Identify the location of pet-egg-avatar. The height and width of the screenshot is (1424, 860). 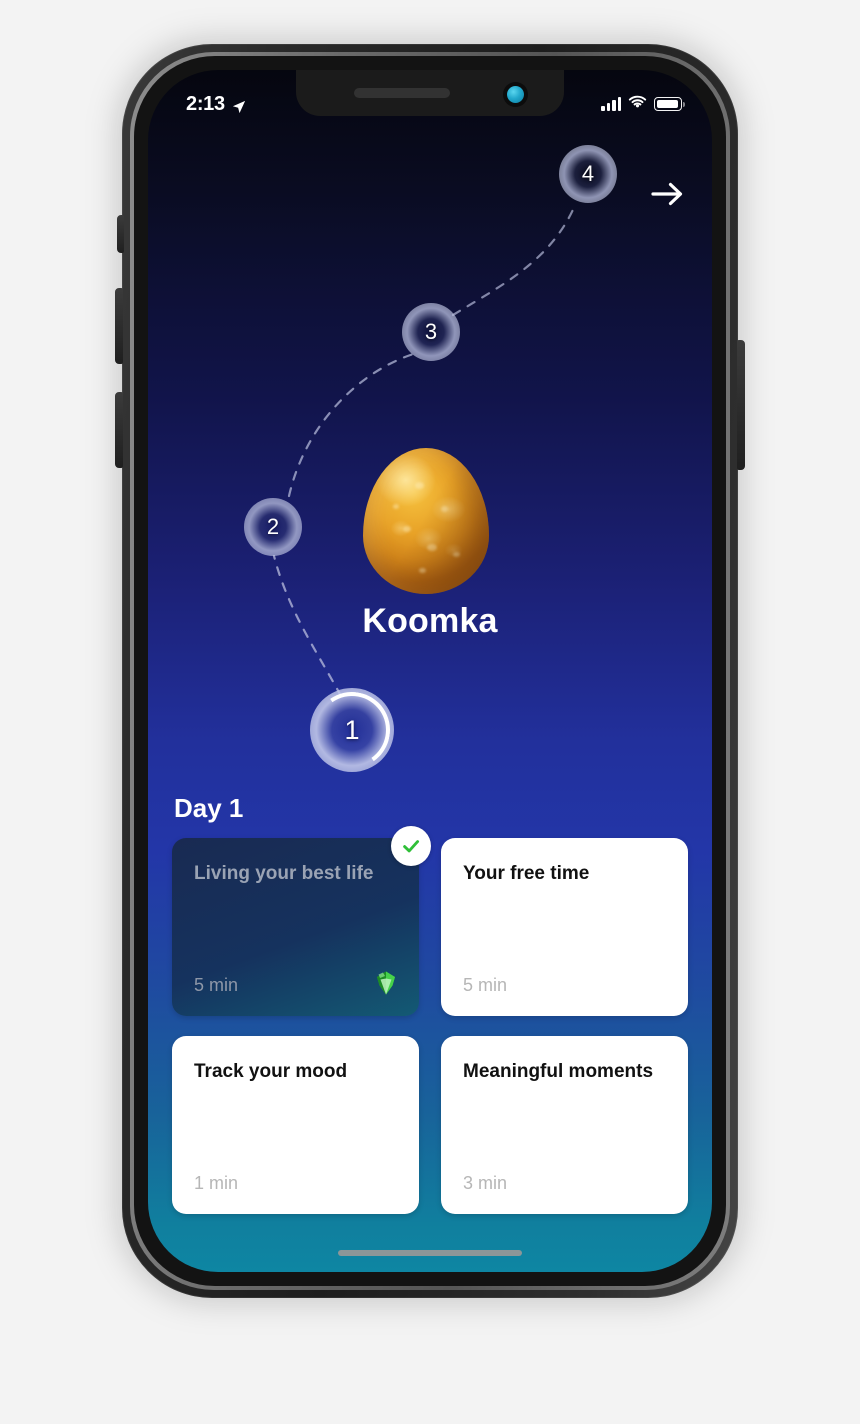
(426, 521).